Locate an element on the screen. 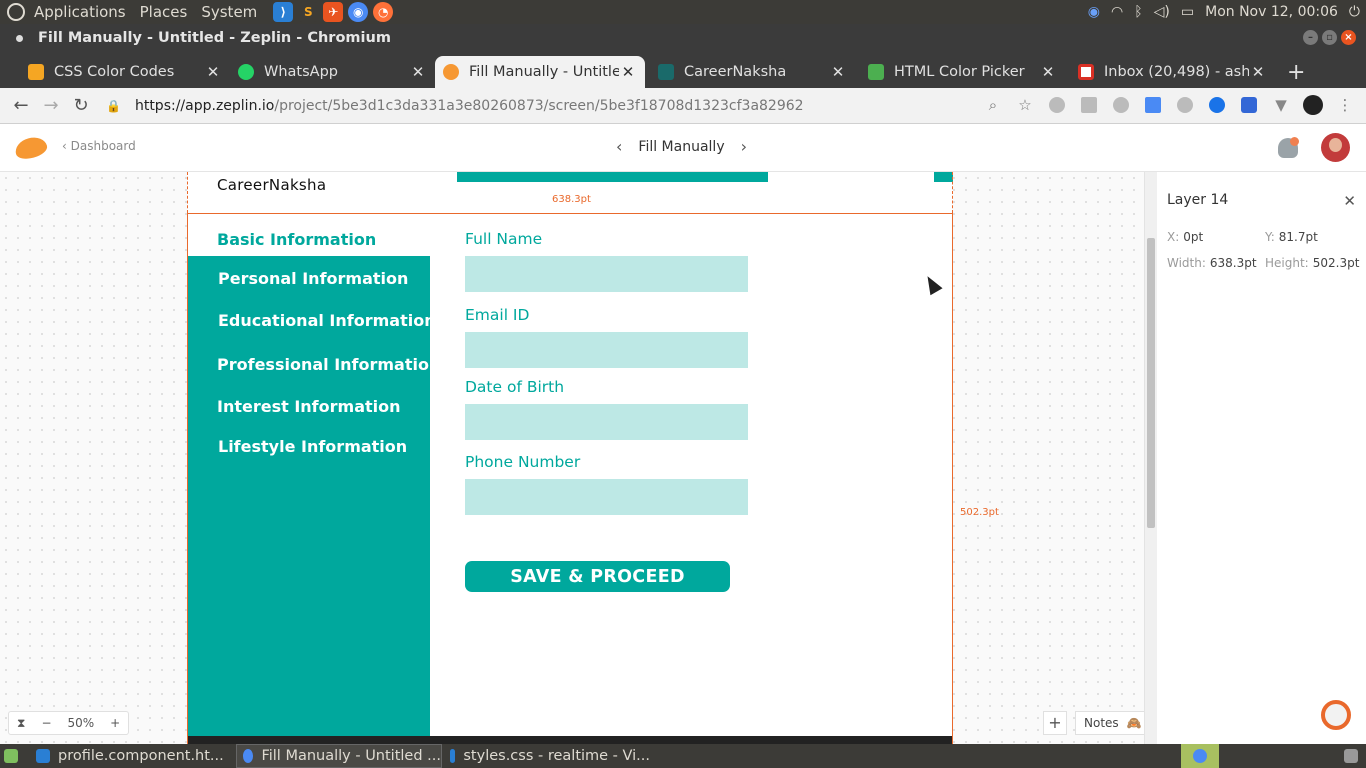 The image size is (1366, 768). width-value: 638.3pt is located at coordinates (1233, 263).